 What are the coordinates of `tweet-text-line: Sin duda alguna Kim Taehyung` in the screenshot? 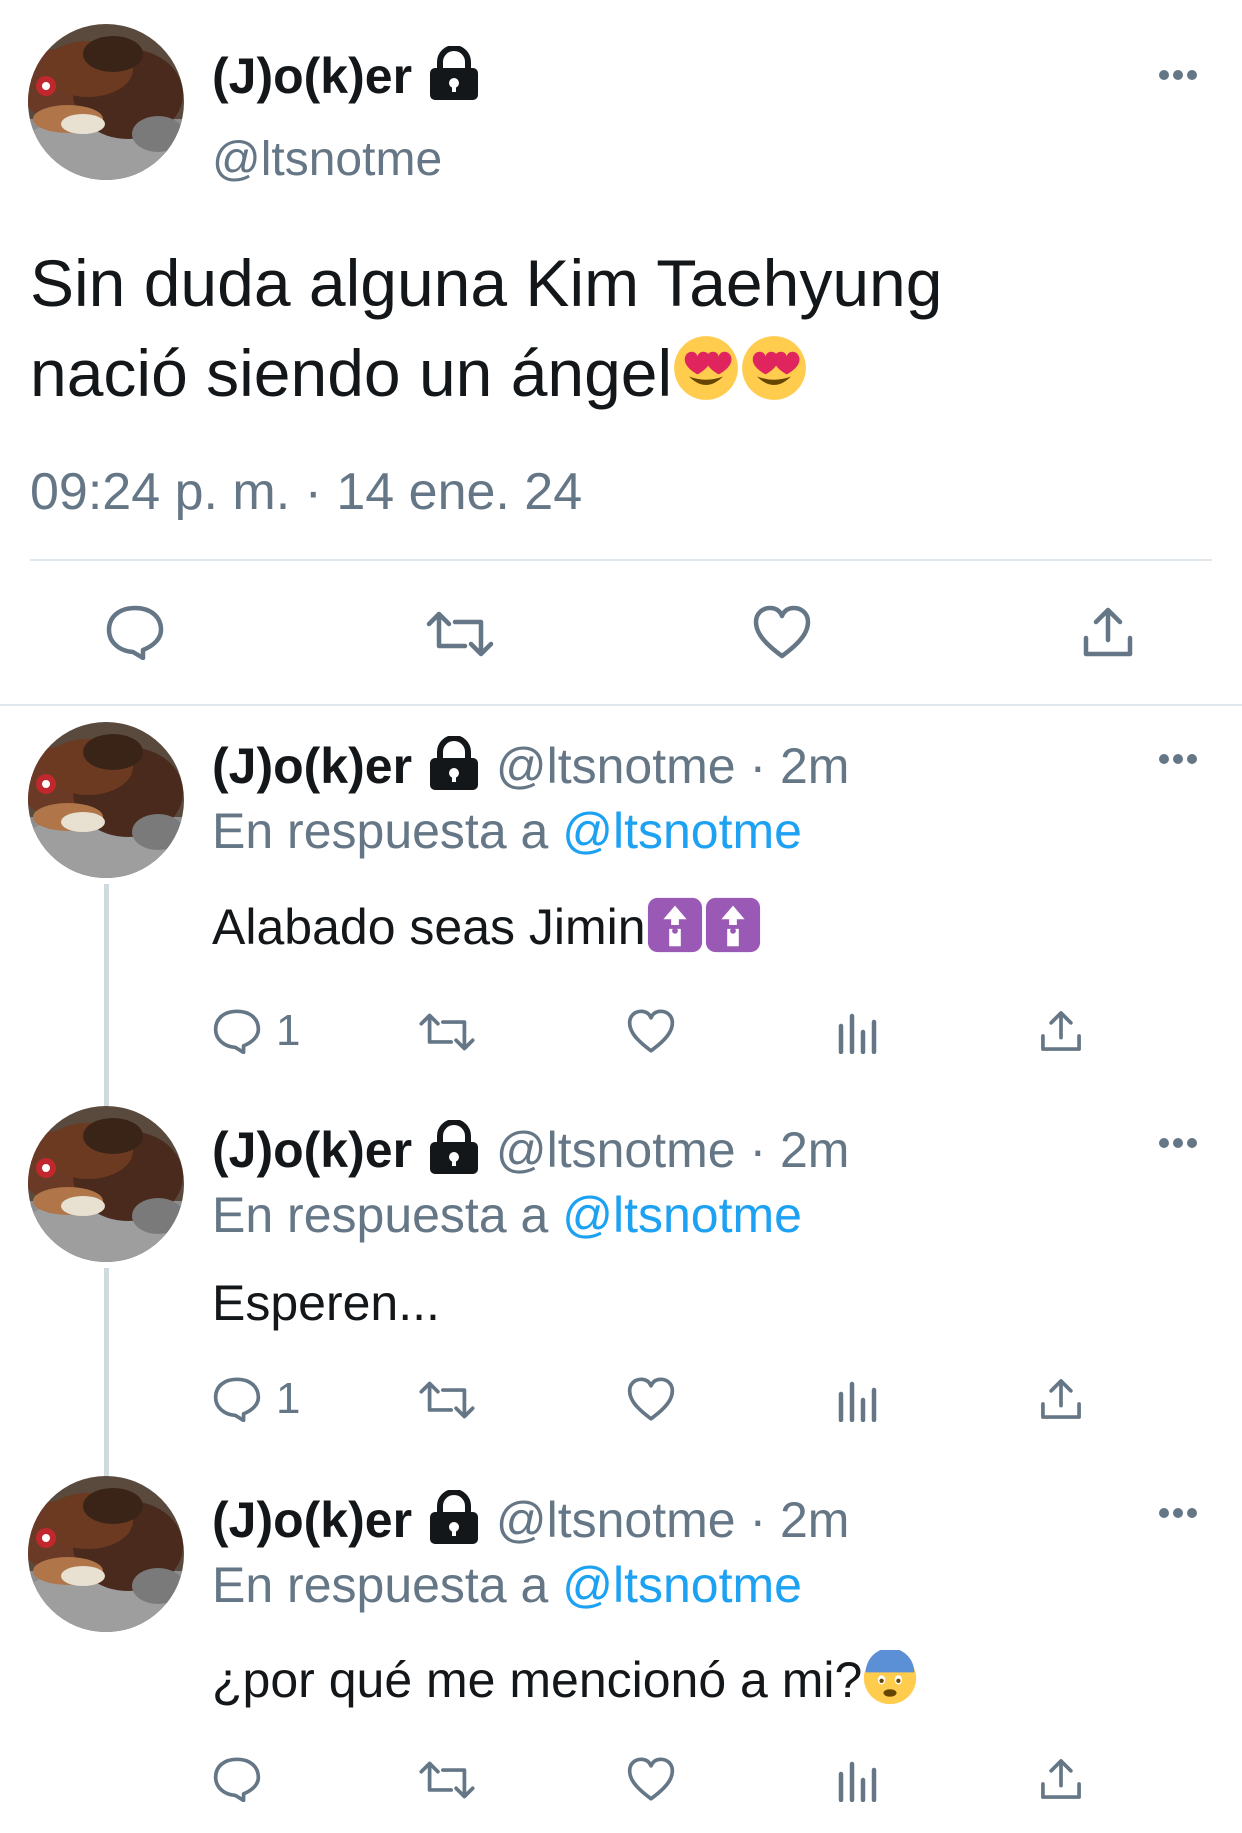 It's located at (486, 283).